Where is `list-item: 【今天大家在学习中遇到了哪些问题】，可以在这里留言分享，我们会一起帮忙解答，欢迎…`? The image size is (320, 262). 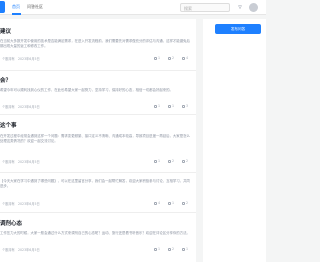 list-item: 【今天大家在学习中遇到了哪些问题】，可以在这里留言分享，我们会一起帮忙解答，欢迎… is located at coordinates (98, 193).